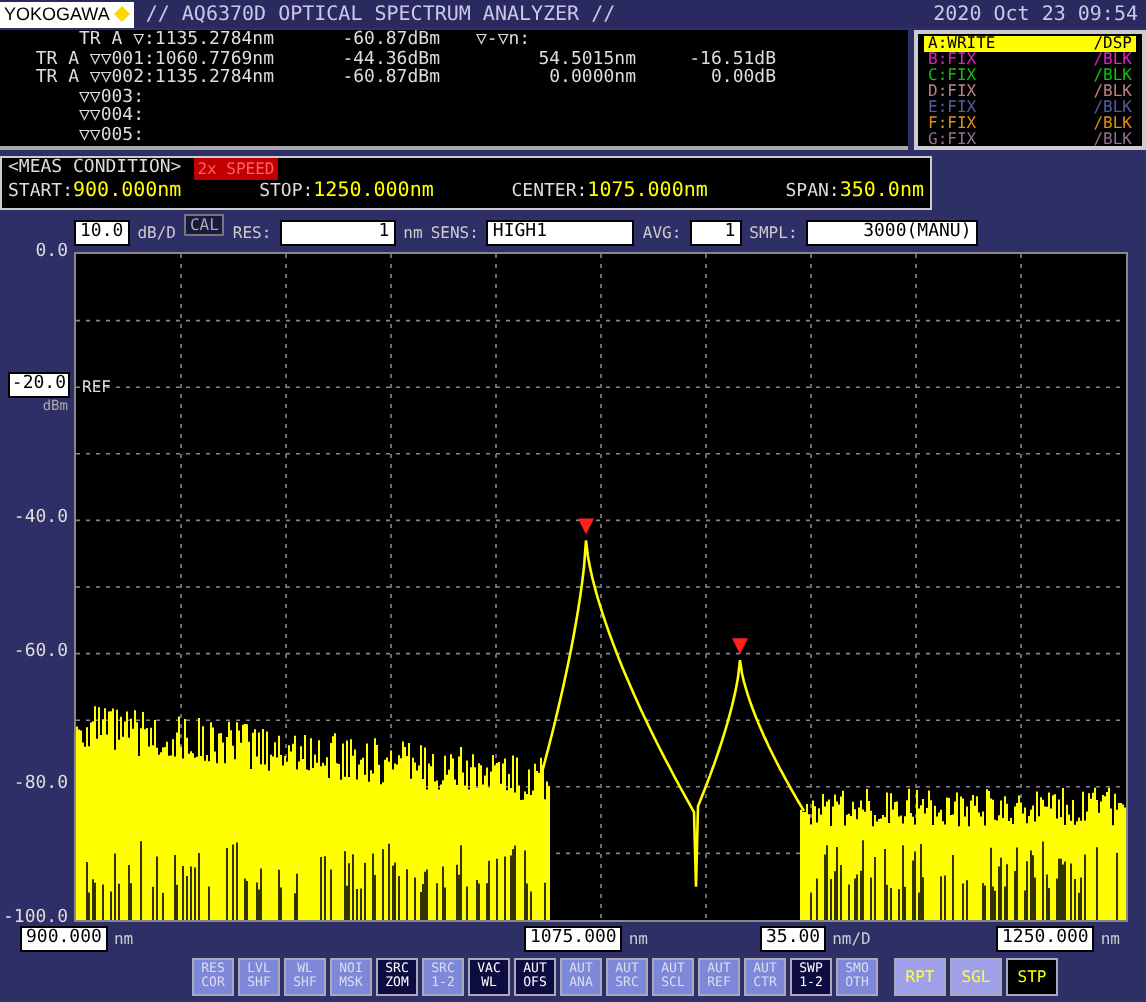  Describe the element at coordinates (647, 191) in the screenshot. I see `field-value: 1075.000nm` at that location.